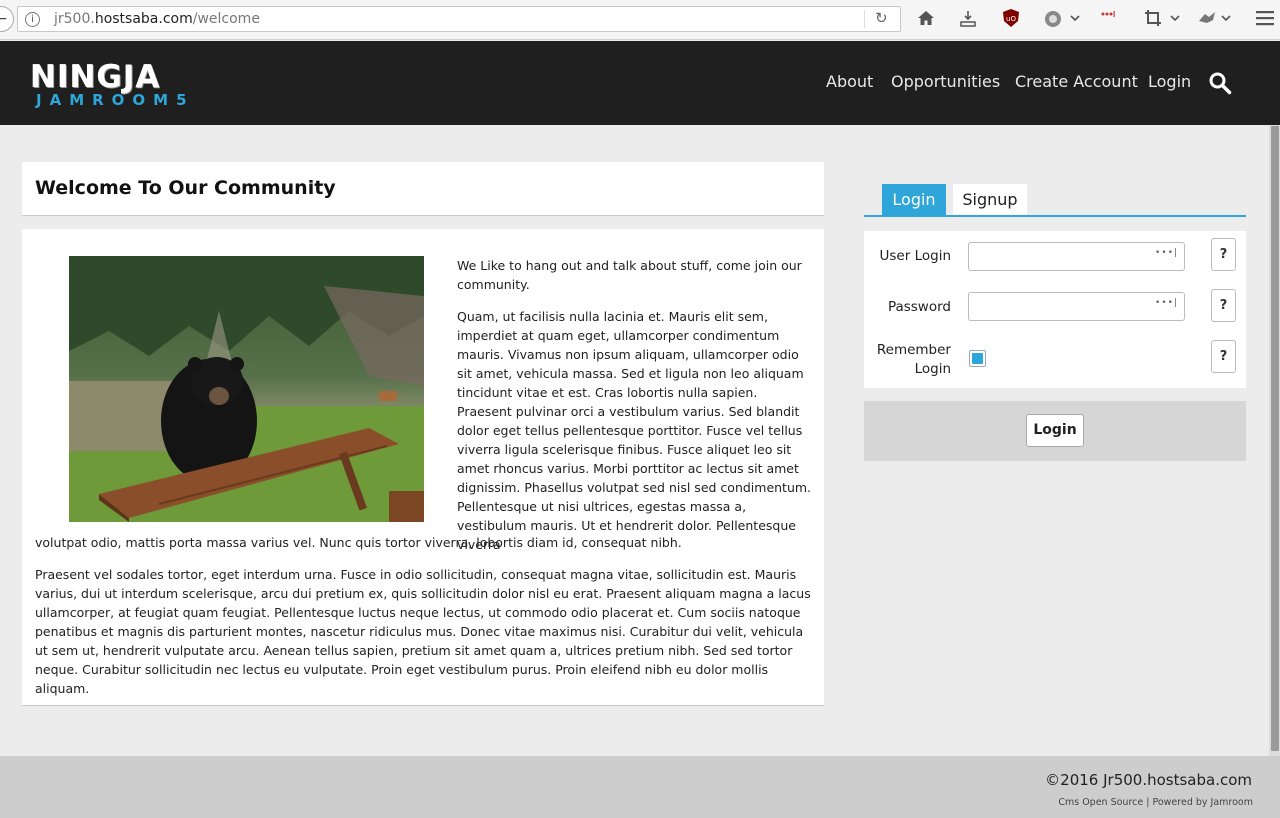 The width and height of the screenshot is (1280, 818). I want to click on checkbox-checked-mark, so click(977, 358).